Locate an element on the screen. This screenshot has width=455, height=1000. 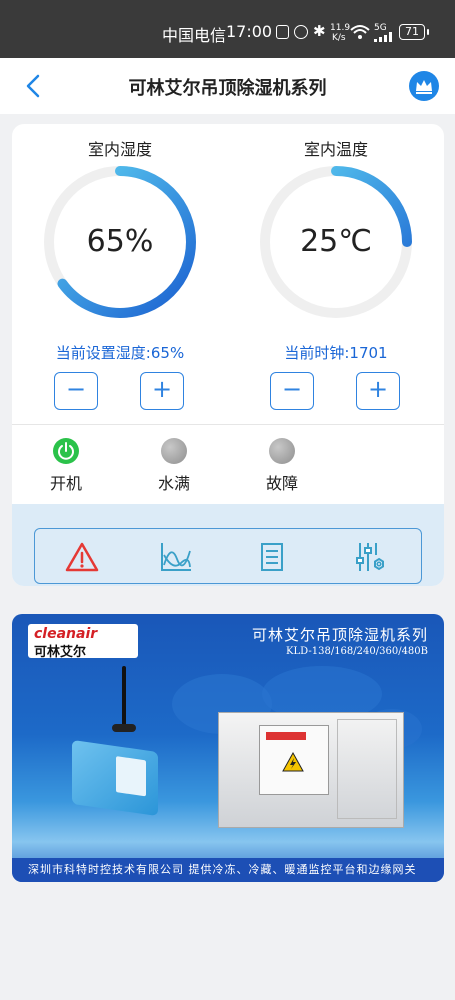
battery-indicator: 71 is located at coordinates (414, 32).